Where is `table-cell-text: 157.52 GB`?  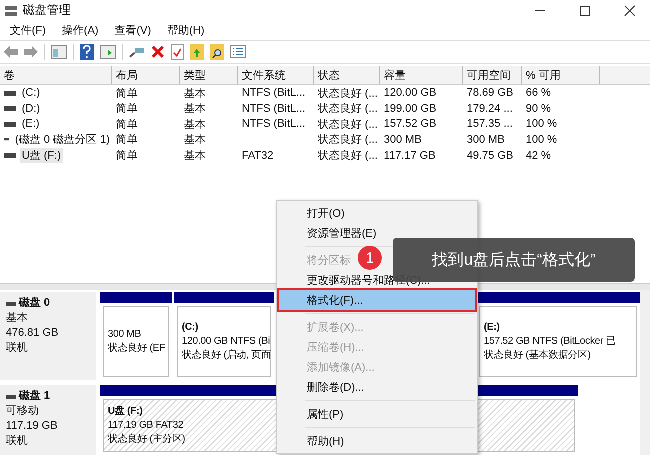 table-cell-text: 157.52 GB is located at coordinates (410, 124).